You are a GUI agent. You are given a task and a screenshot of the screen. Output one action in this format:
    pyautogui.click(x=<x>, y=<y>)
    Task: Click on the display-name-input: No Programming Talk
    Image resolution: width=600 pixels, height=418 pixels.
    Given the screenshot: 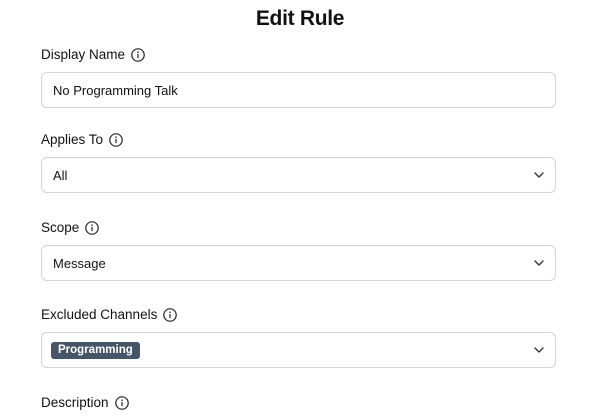 What is the action you would take?
    pyautogui.click(x=298, y=90)
    